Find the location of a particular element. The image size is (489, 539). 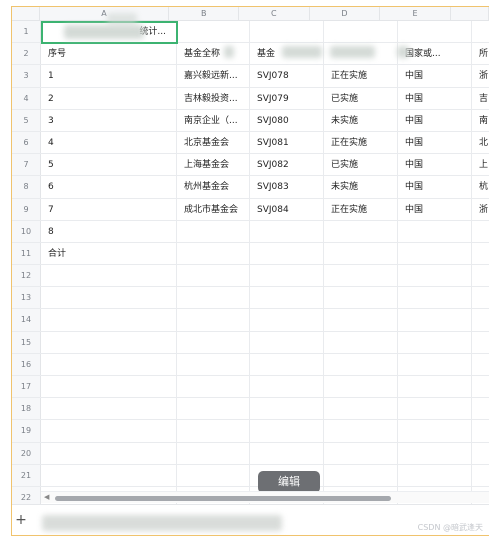

cell: 杭 is located at coordinates (480, 186).